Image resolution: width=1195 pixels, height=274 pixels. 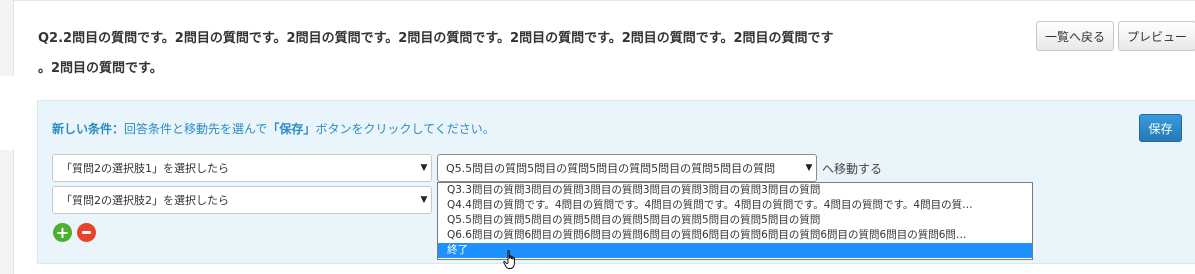 I want to click on minus-circle-icon, so click(x=86, y=232).